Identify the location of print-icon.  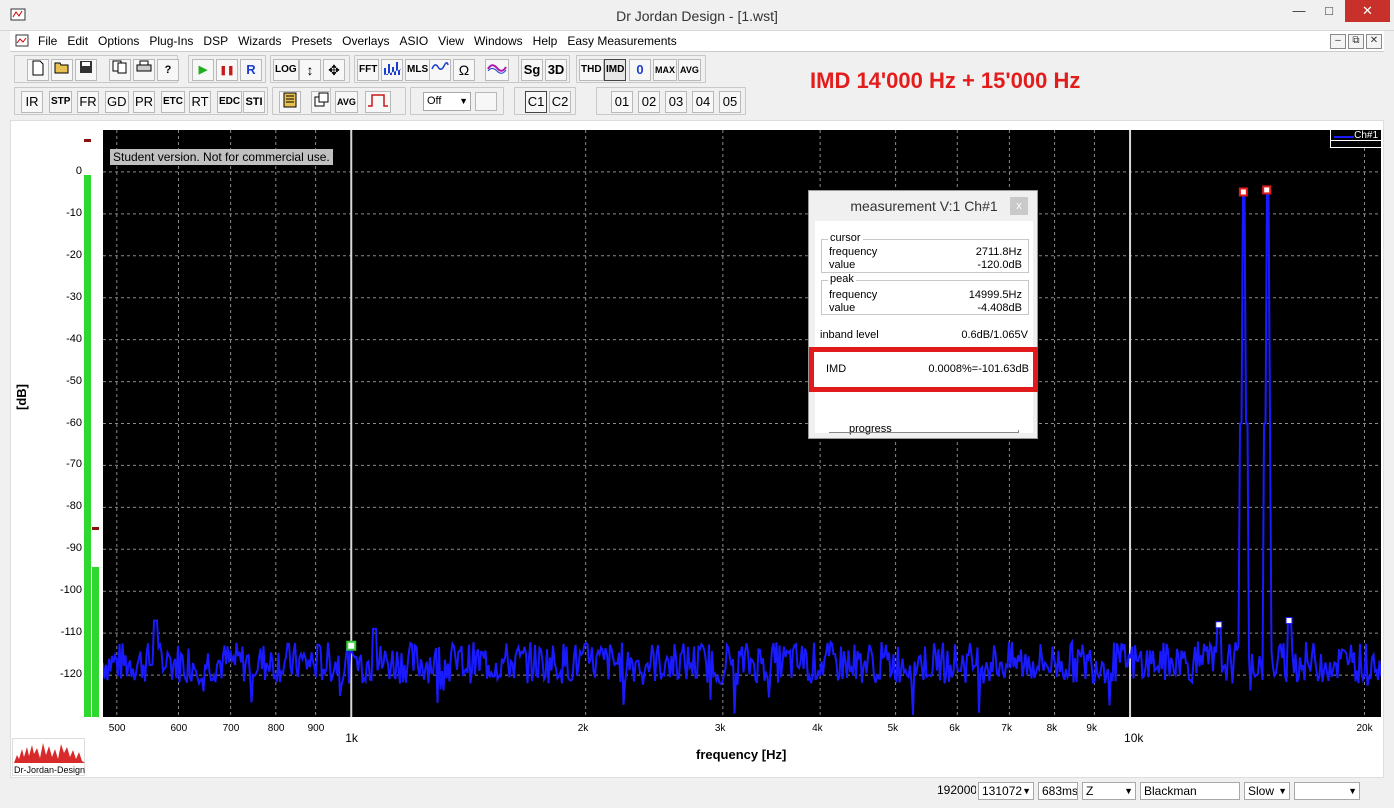
(144, 70).